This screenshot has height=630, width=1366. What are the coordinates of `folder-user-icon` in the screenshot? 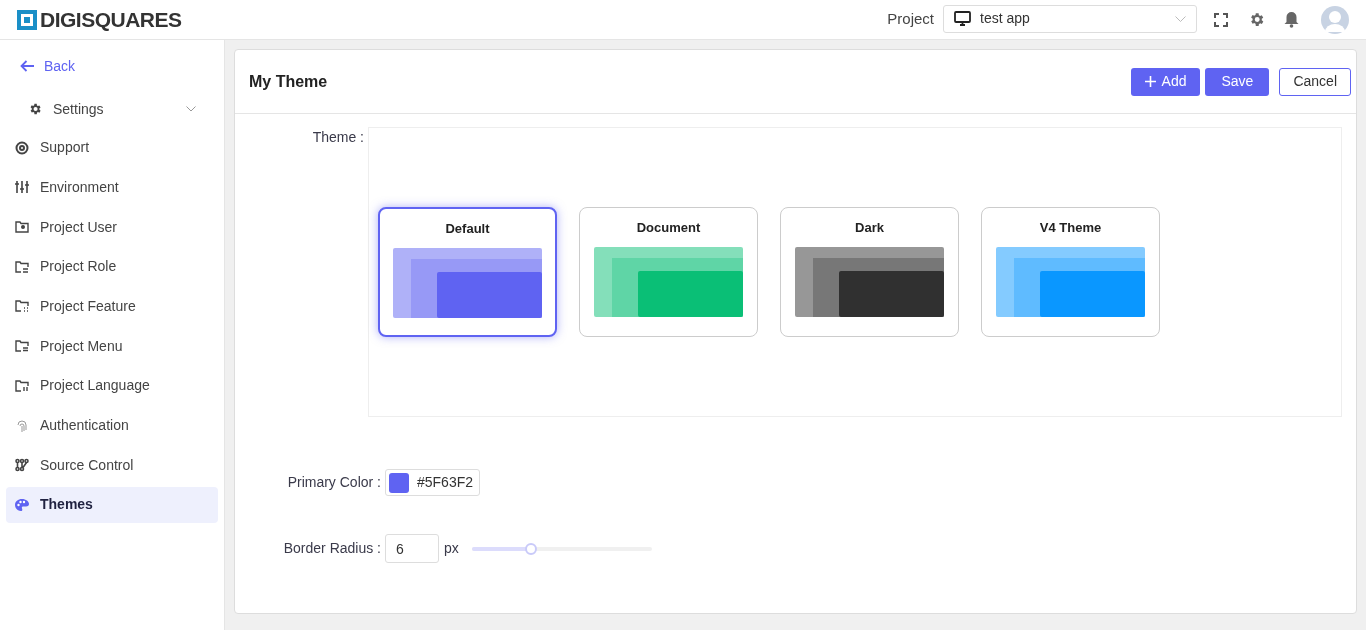 It's located at (22, 227).